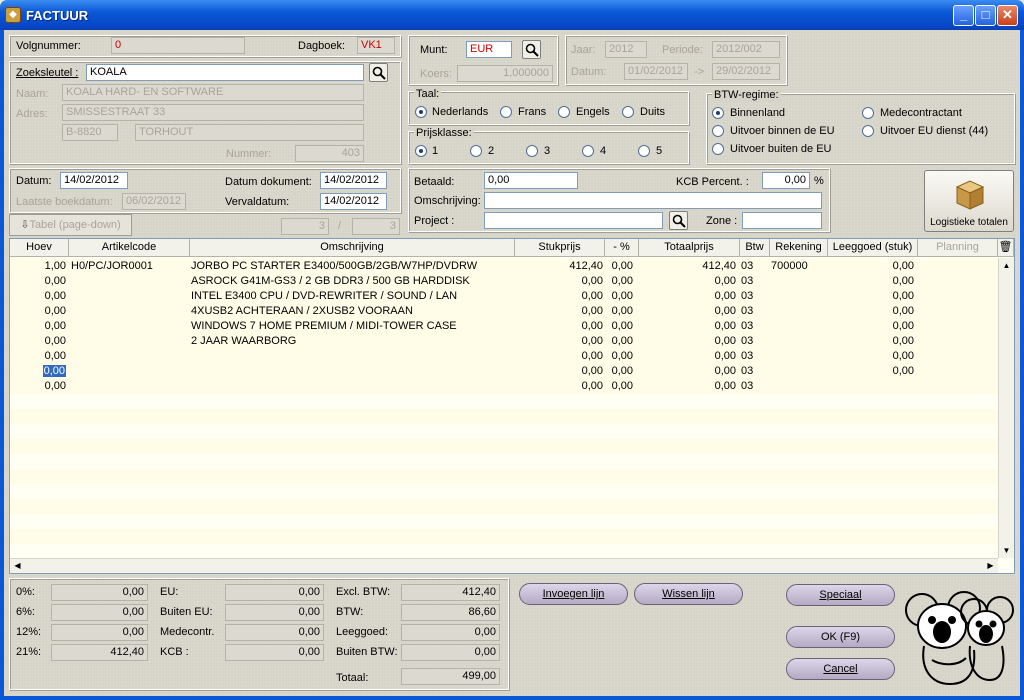  Describe the element at coordinates (559, 266) in the screenshot. I see `cell-stukprijs: 412,40` at that location.